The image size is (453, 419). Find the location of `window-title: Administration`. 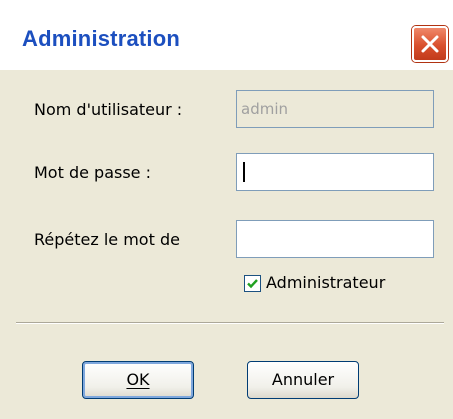

window-title: Administration is located at coordinates (101, 38).